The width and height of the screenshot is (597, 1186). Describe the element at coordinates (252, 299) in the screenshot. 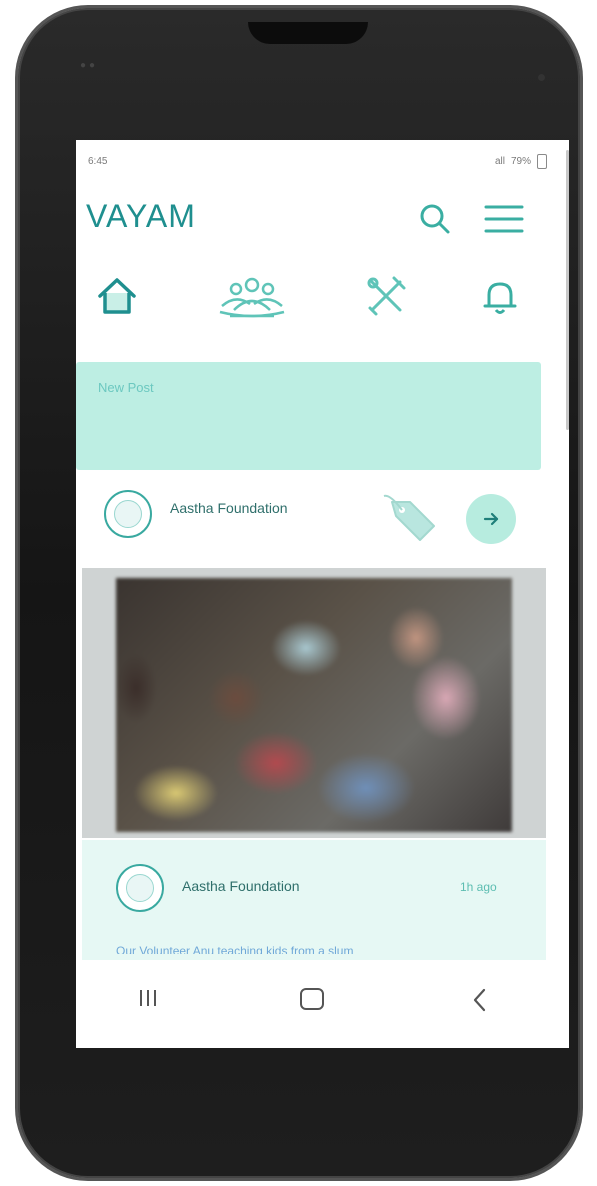

I see `community-icon` at that location.